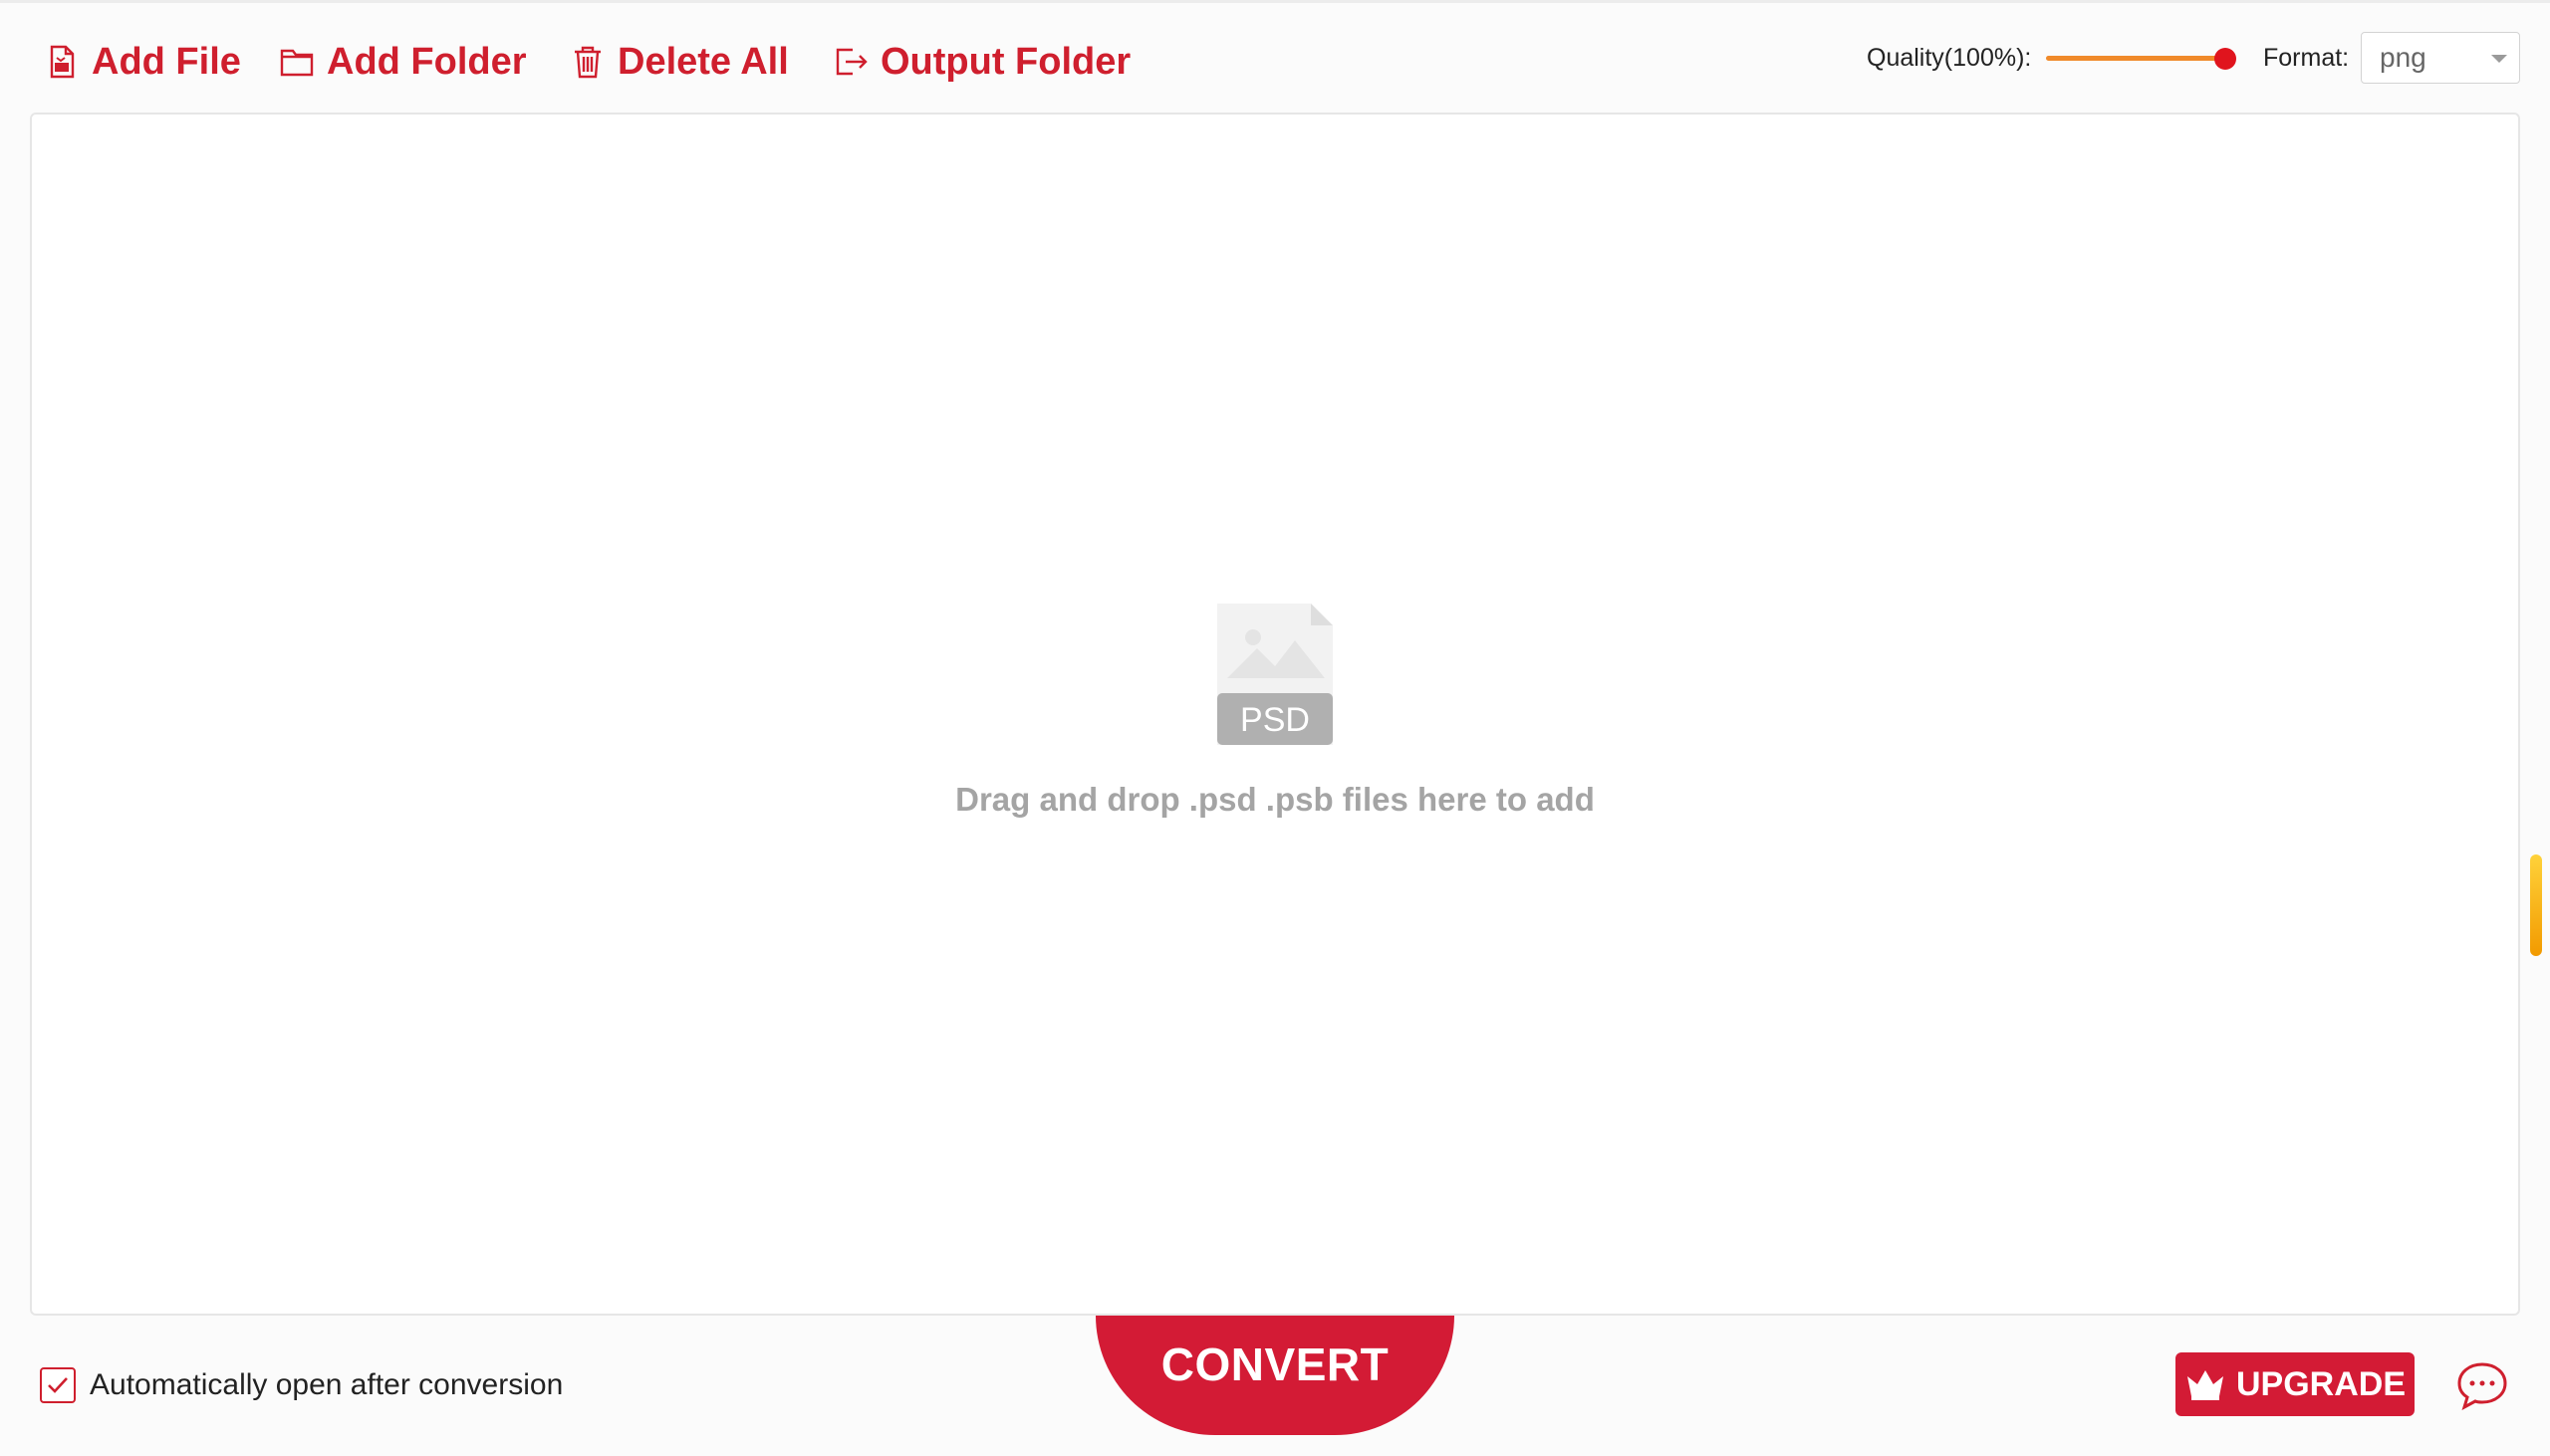 The height and width of the screenshot is (1456, 2550). Describe the element at coordinates (2403, 57) in the screenshot. I see `format-value: png` at that location.